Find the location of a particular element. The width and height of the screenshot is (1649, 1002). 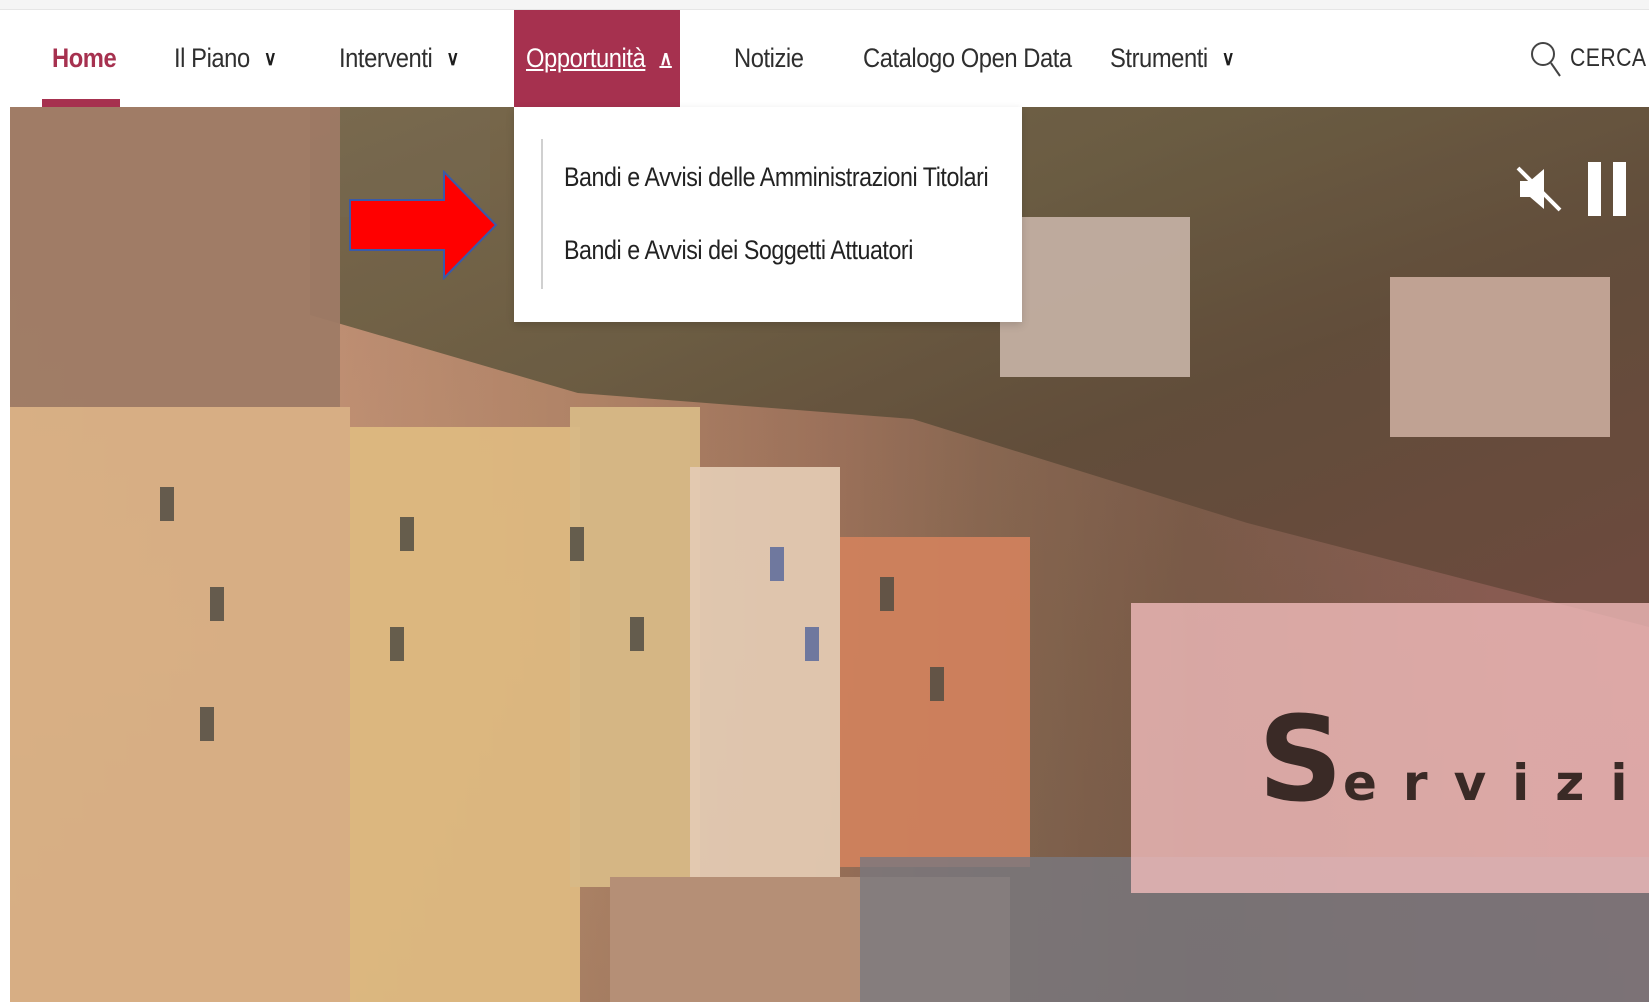

search-icon is located at coordinates (1546, 59).